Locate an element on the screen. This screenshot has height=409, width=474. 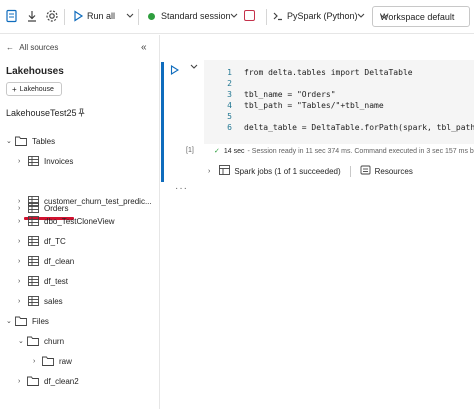
tree-folder-tables: ⌄ Tables is located at coordinates (30, 141).